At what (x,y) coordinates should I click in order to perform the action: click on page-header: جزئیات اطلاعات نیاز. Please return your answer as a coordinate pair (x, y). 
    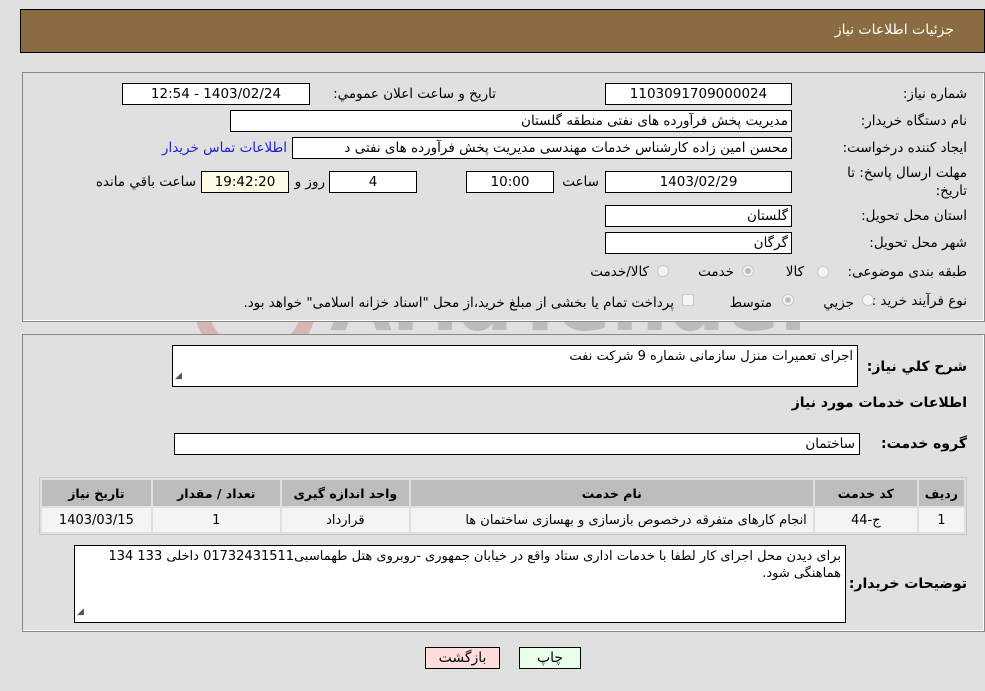
    Looking at the image, I should click on (502, 31).